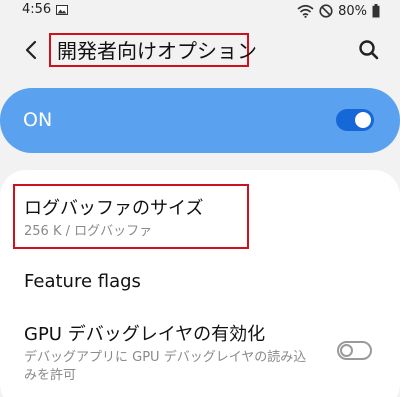 The width and height of the screenshot is (400, 397). I want to click on battery-icon, so click(376, 11).